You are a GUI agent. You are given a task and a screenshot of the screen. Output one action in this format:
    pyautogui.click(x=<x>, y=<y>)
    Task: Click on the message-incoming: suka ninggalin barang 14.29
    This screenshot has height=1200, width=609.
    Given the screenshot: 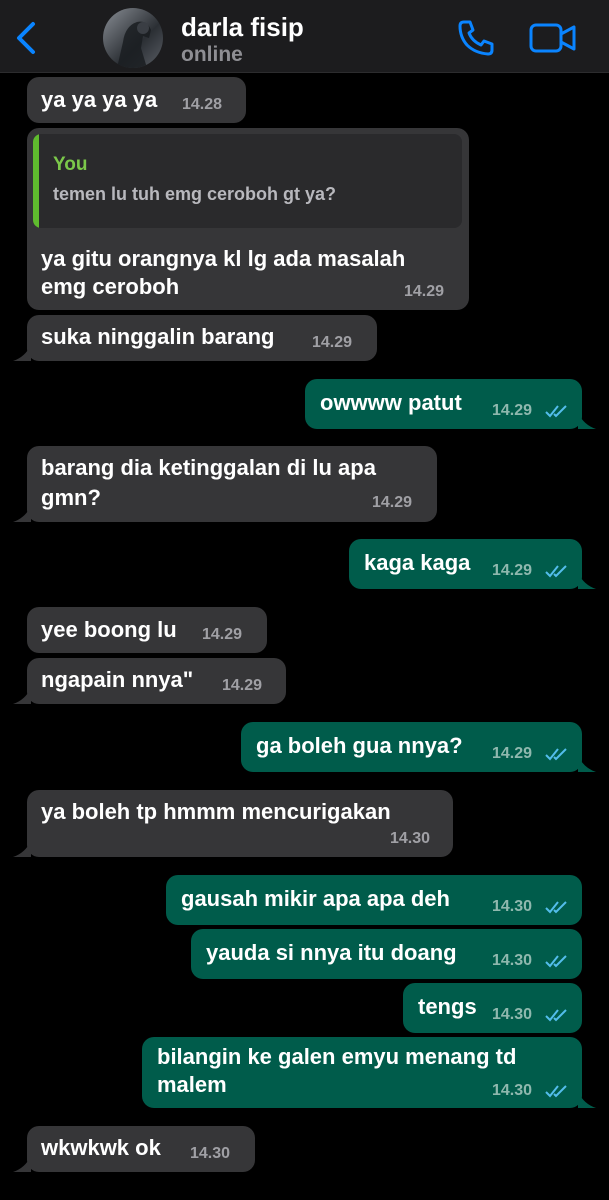 What is the action you would take?
    pyautogui.click(x=195, y=338)
    